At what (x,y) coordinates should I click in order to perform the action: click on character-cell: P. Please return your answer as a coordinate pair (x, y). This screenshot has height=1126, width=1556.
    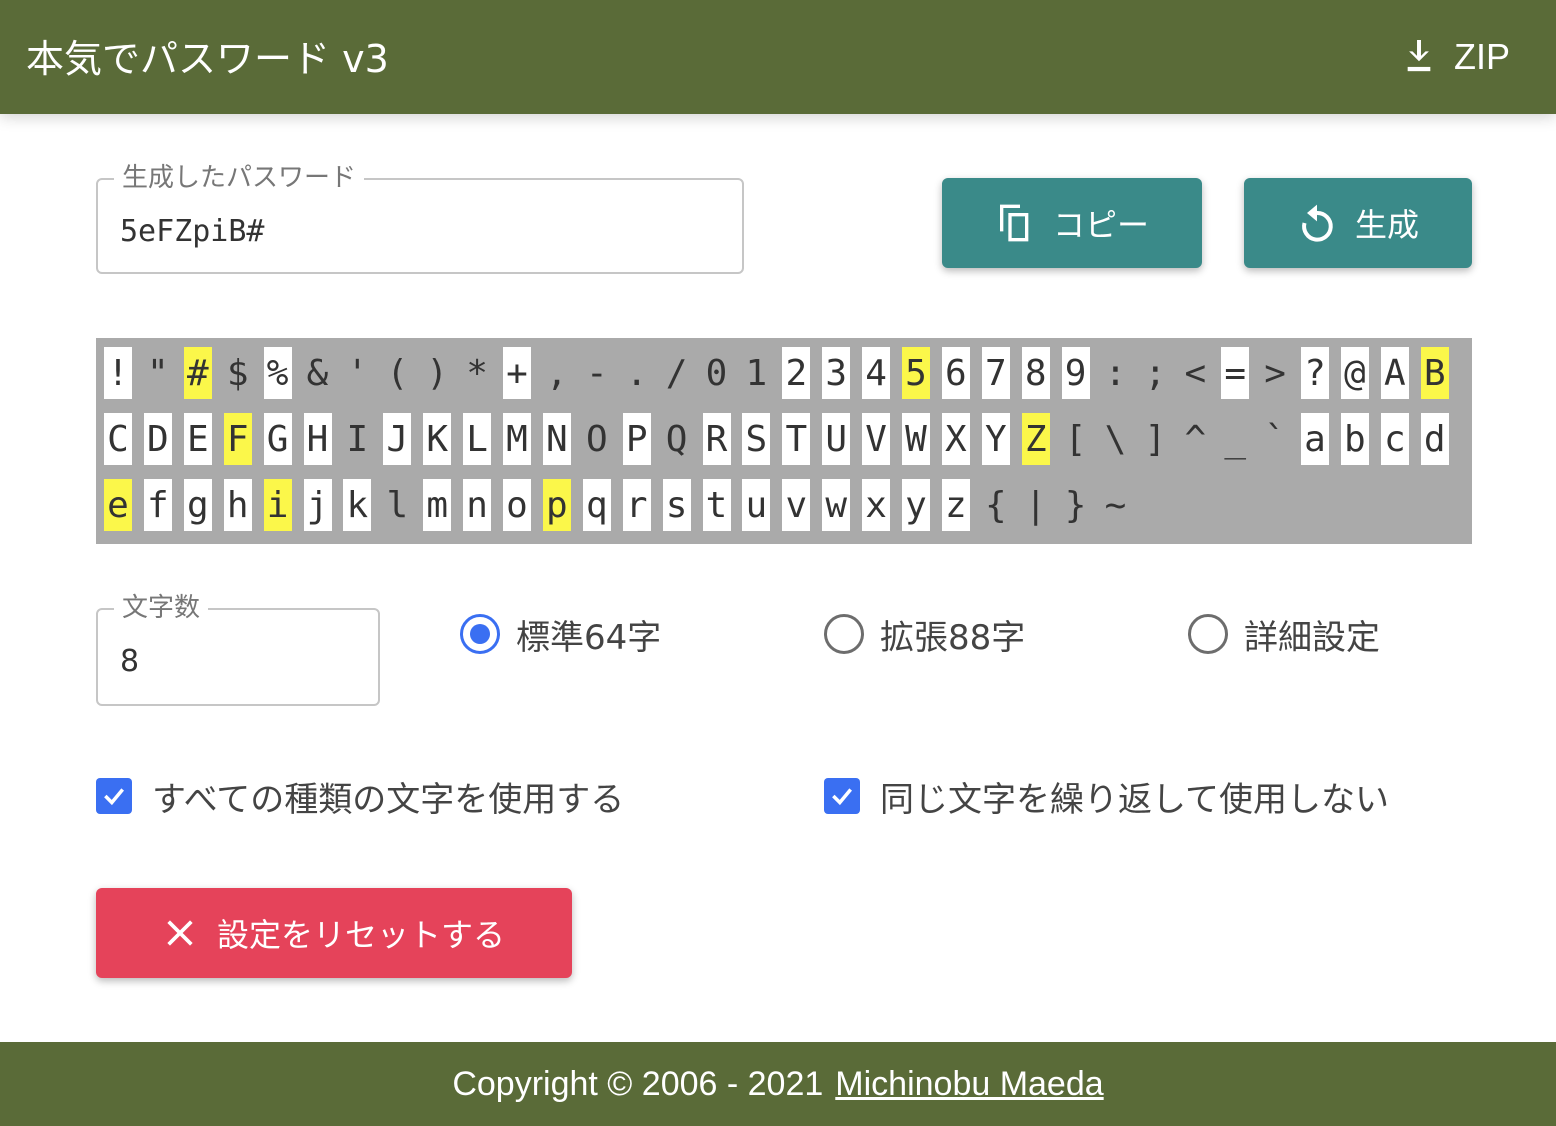
    Looking at the image, I should click on (636, 439).